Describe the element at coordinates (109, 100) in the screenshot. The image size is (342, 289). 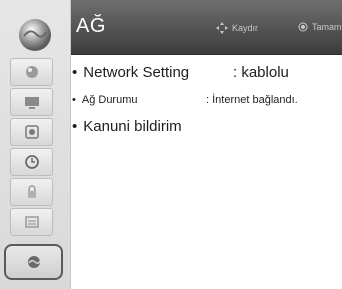
I see `network-status-label: Ağ Durumu` at that location.